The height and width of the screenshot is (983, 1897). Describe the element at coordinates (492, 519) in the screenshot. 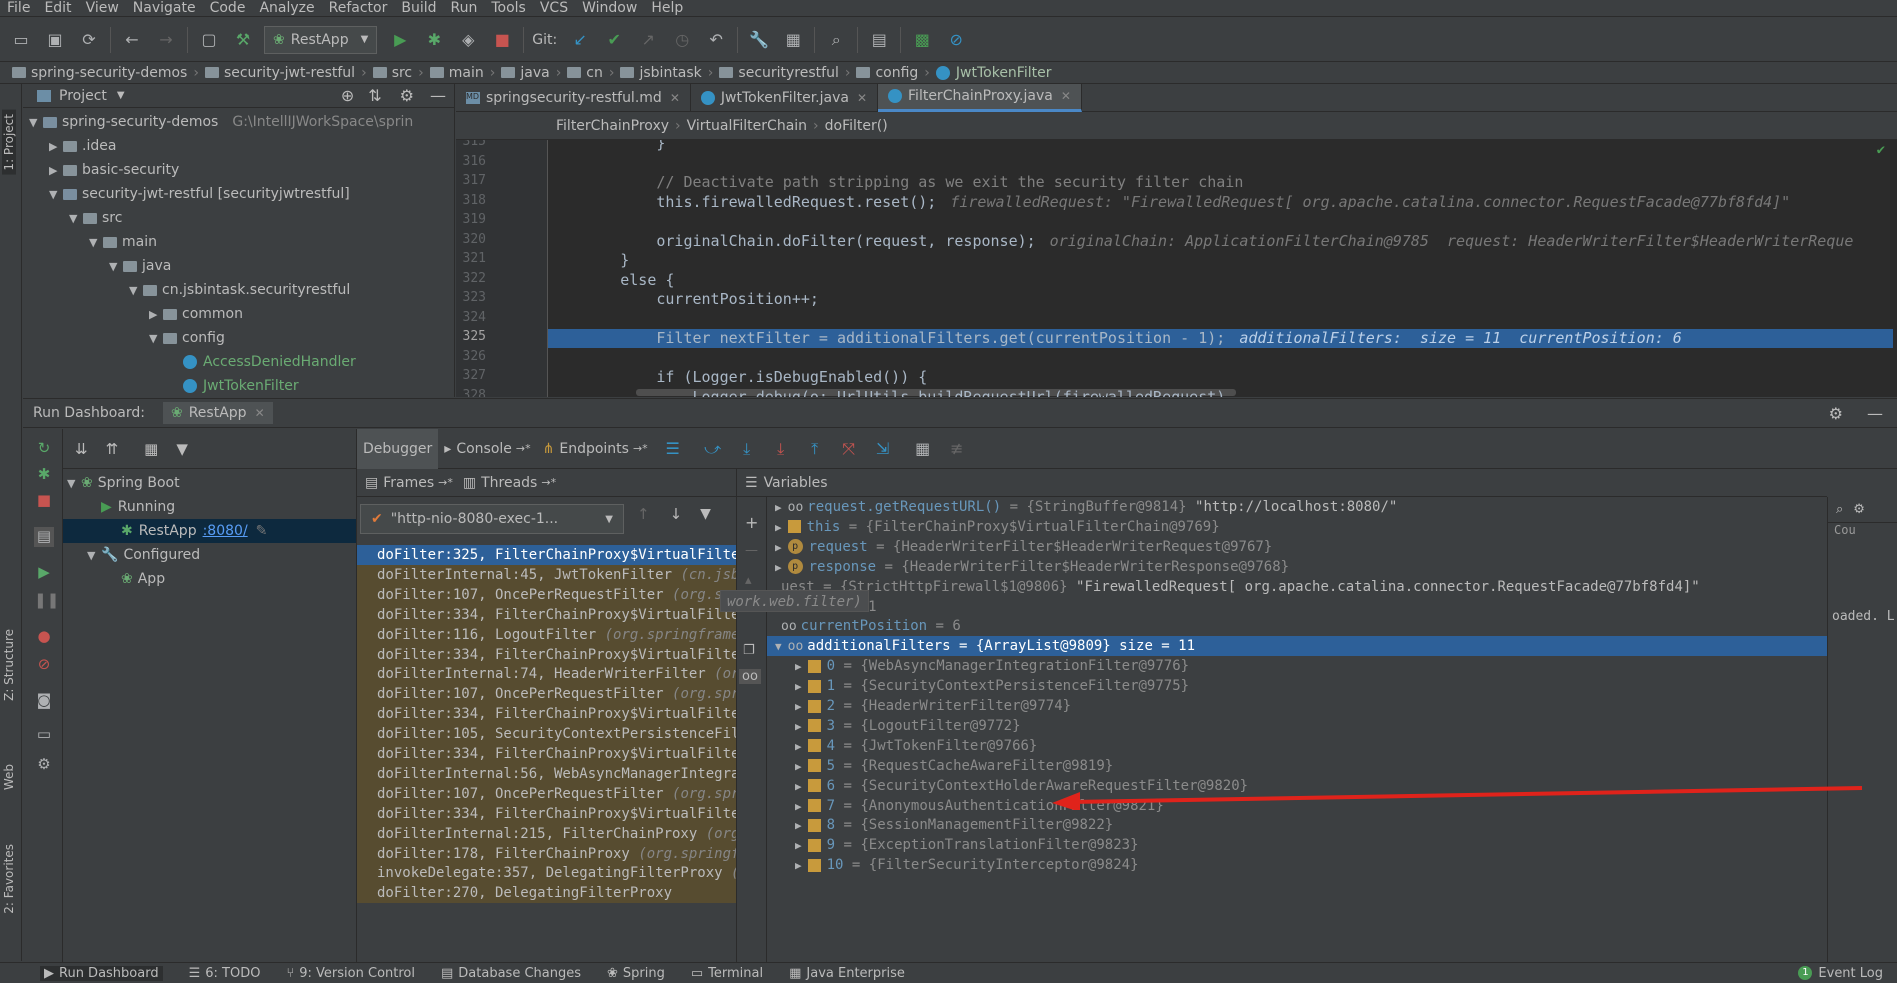

I see `thread-select: ✔ "http-nio-8080-exec-1... ▼` at that location.